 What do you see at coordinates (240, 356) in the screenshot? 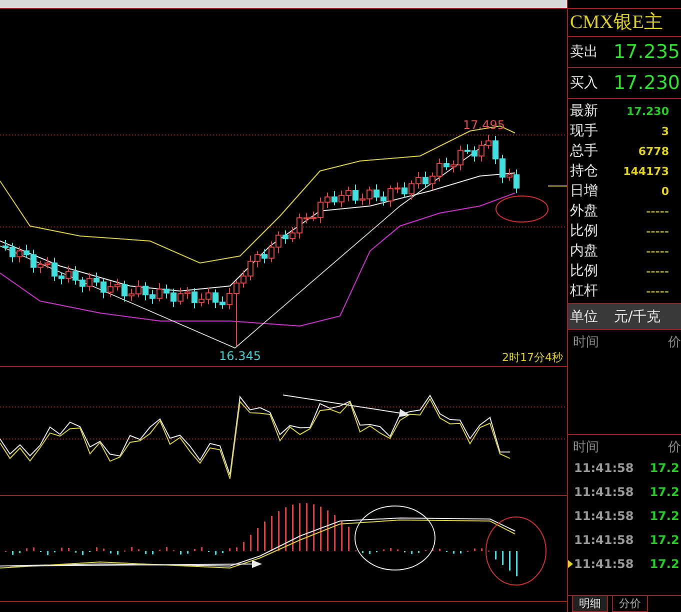
I see `low-price-label: 16.345` at bounding box center [240, 356].